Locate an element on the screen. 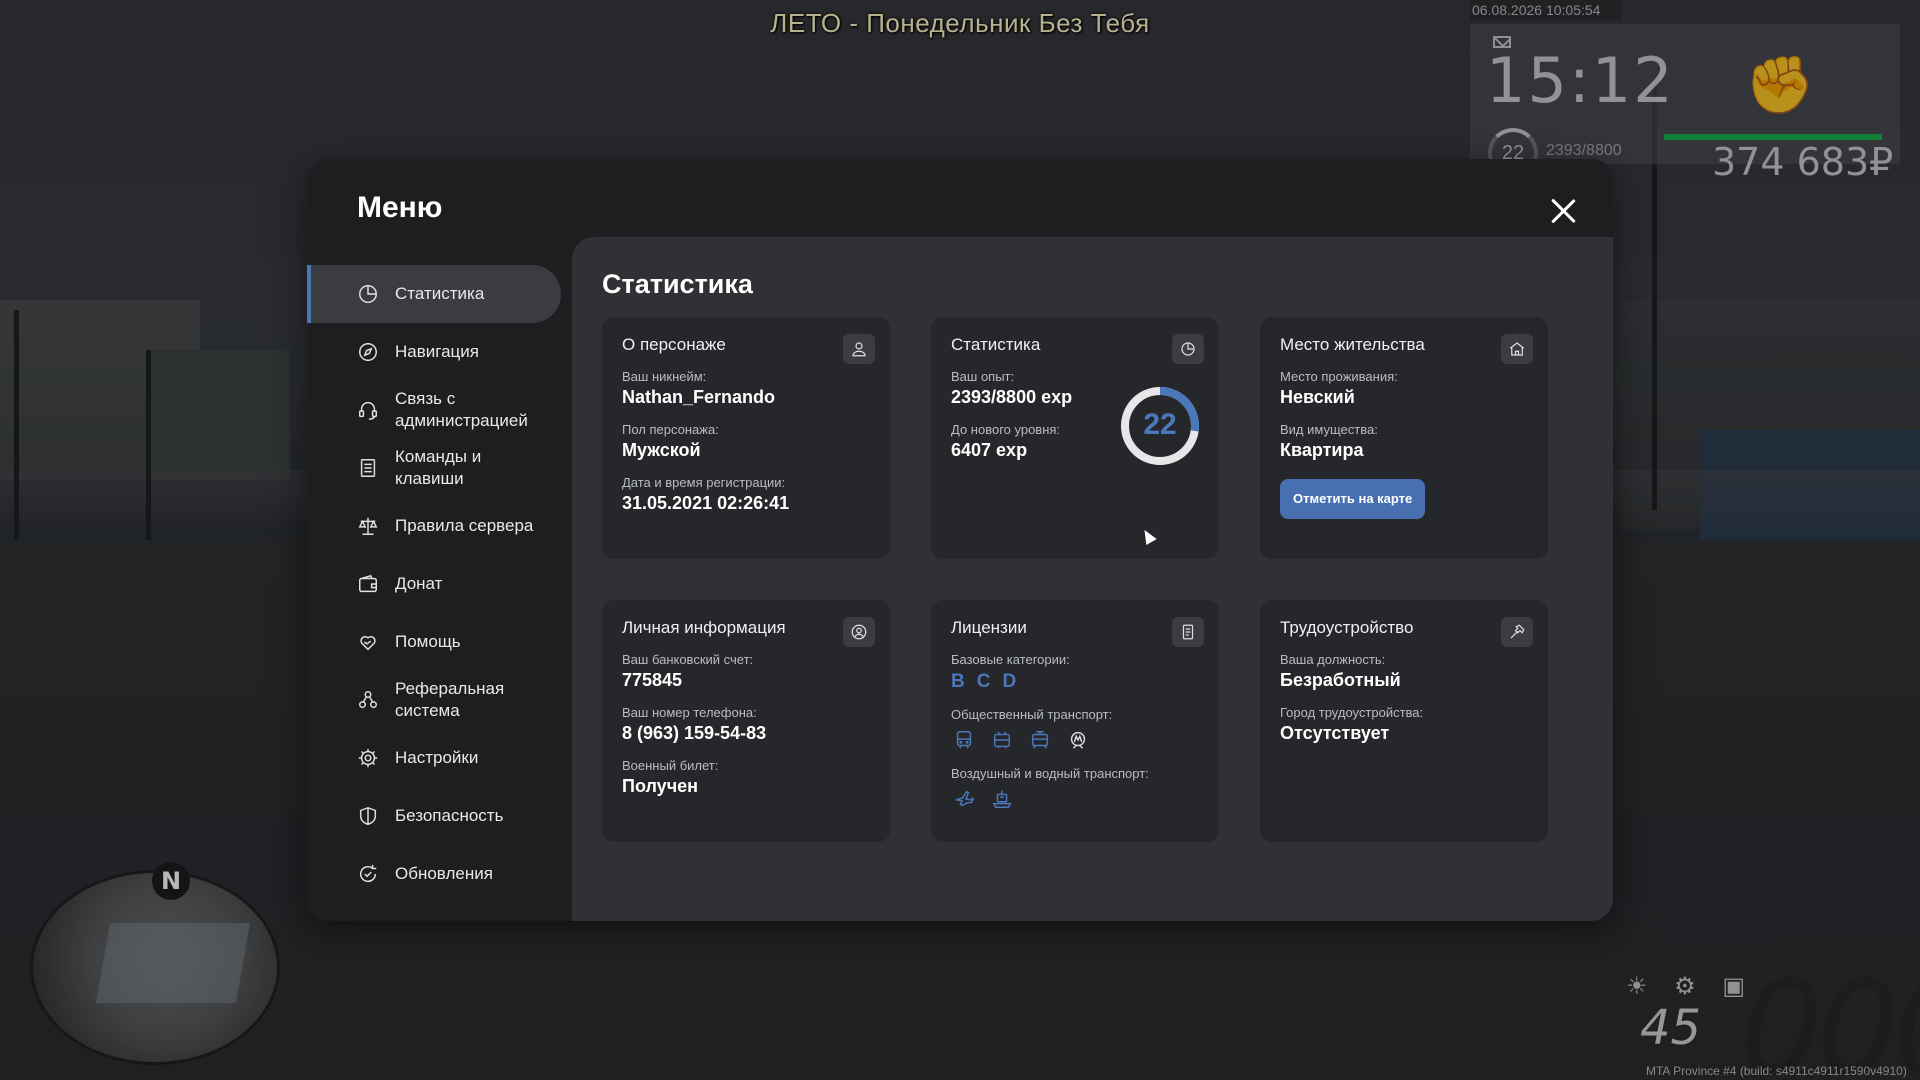 The image size is (1920, 1080). shield-icon is located at coordinates (368, 816).